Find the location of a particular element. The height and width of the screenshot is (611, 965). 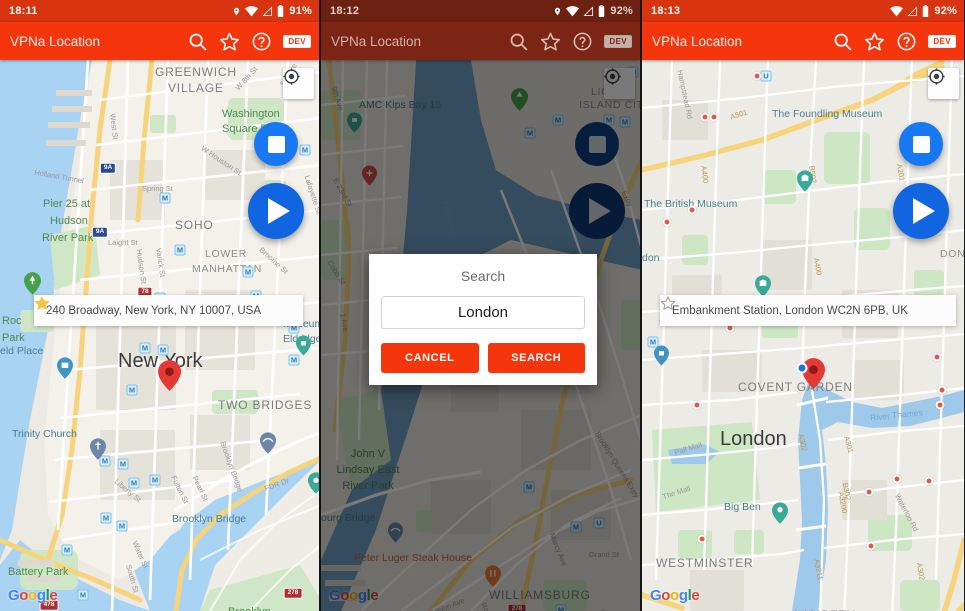

search-input is located at coordinates (483, 312).